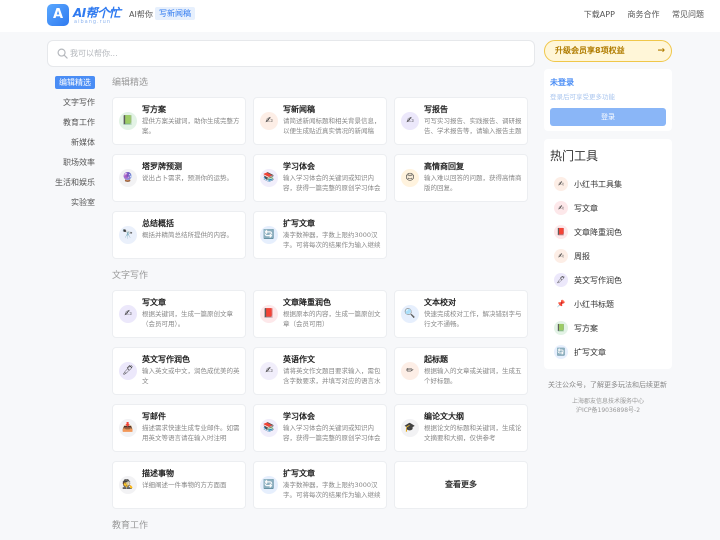 The height and width of the screenshot is (540, 720). What do you see at coordinates (410, 428) in the screenshot?
I see `graduation-cap-icon: 🎓` at bounding box center [410, 428].